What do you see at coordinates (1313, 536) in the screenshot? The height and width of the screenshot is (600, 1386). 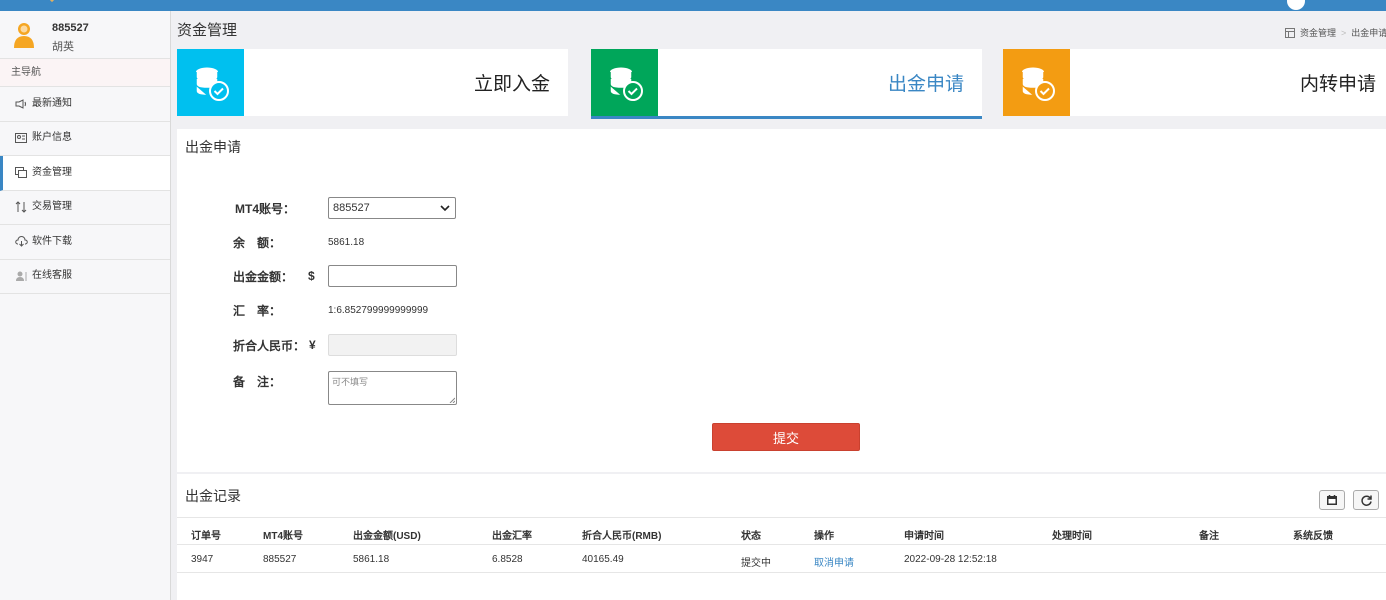 I see `column-header: 系统反馈` at bounding box center [1313, 536].